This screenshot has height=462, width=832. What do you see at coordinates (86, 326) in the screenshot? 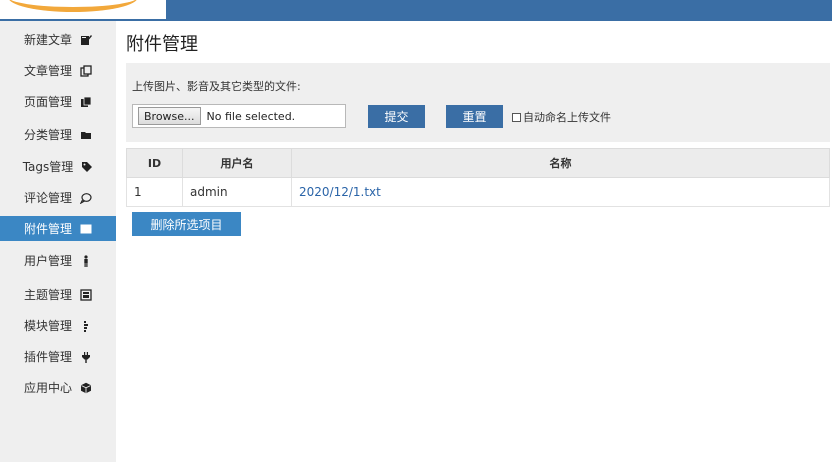
I see `module-icon` at bounding box center [86, 326].